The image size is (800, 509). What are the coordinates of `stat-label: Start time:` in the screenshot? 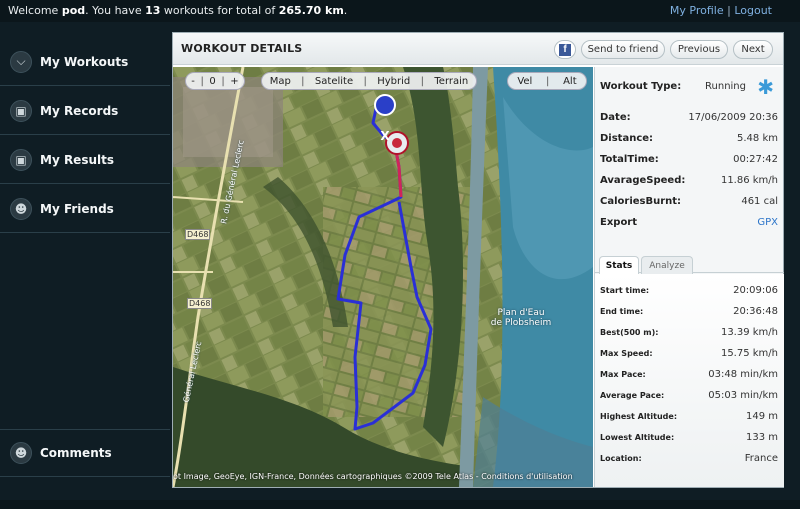 It's located at (625, 290).